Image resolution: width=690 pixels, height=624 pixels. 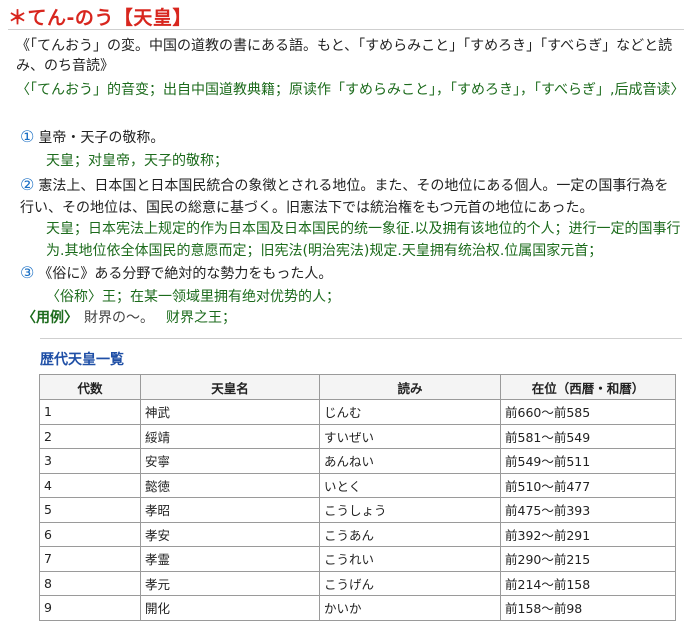 I want to click on table-cell: 前581～前549, so click(x=588, y=436).